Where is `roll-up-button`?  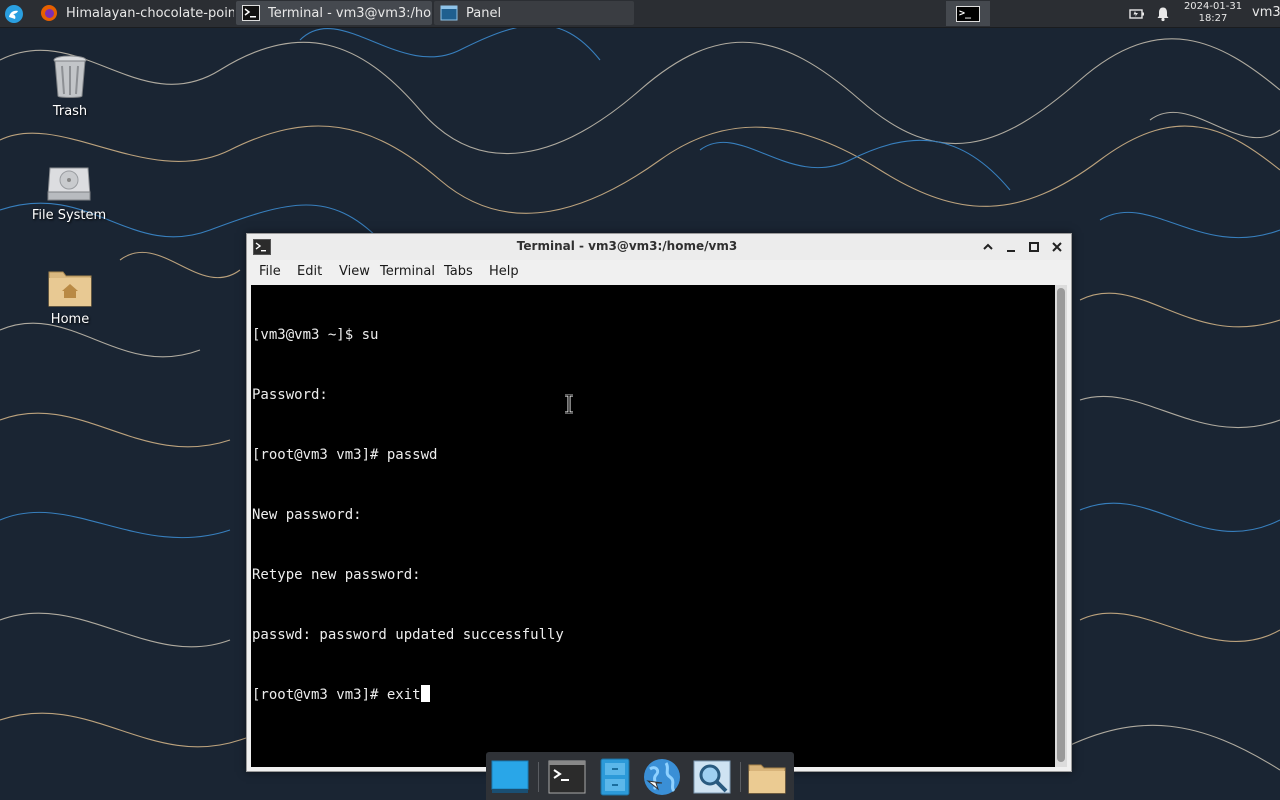 roll-up-button is located at coordinates (988, 247).